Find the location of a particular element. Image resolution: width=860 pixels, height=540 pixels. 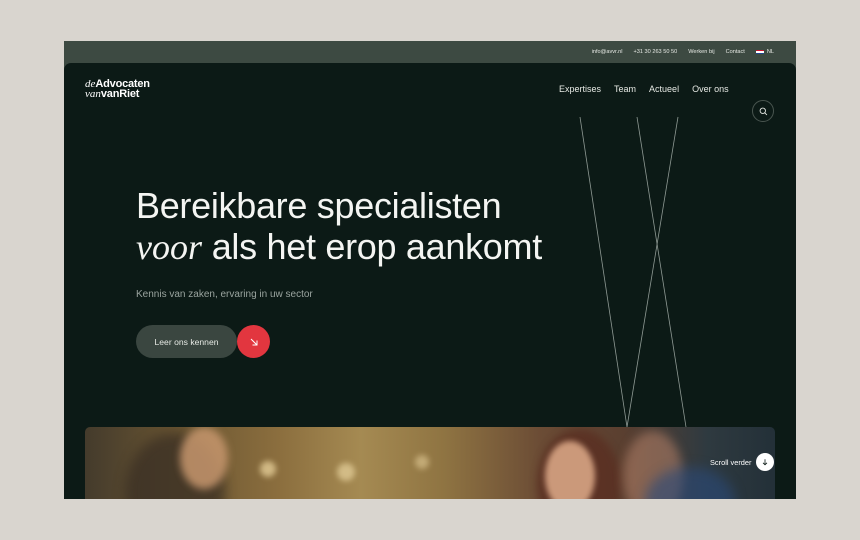

nav-item-actueel: Actueel is located at coordinates (664, 89).